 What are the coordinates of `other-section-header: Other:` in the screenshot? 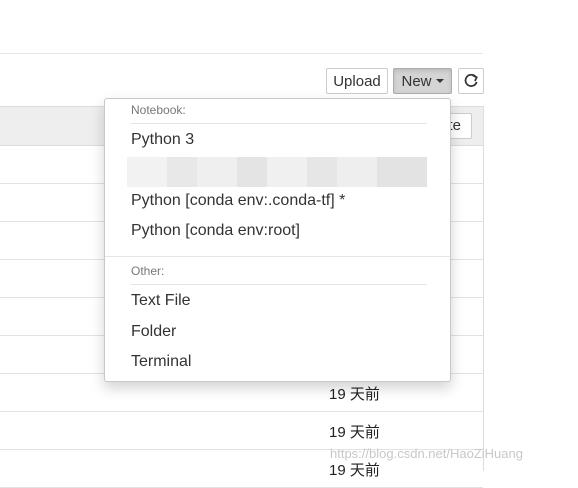 It's located at (148, 271).